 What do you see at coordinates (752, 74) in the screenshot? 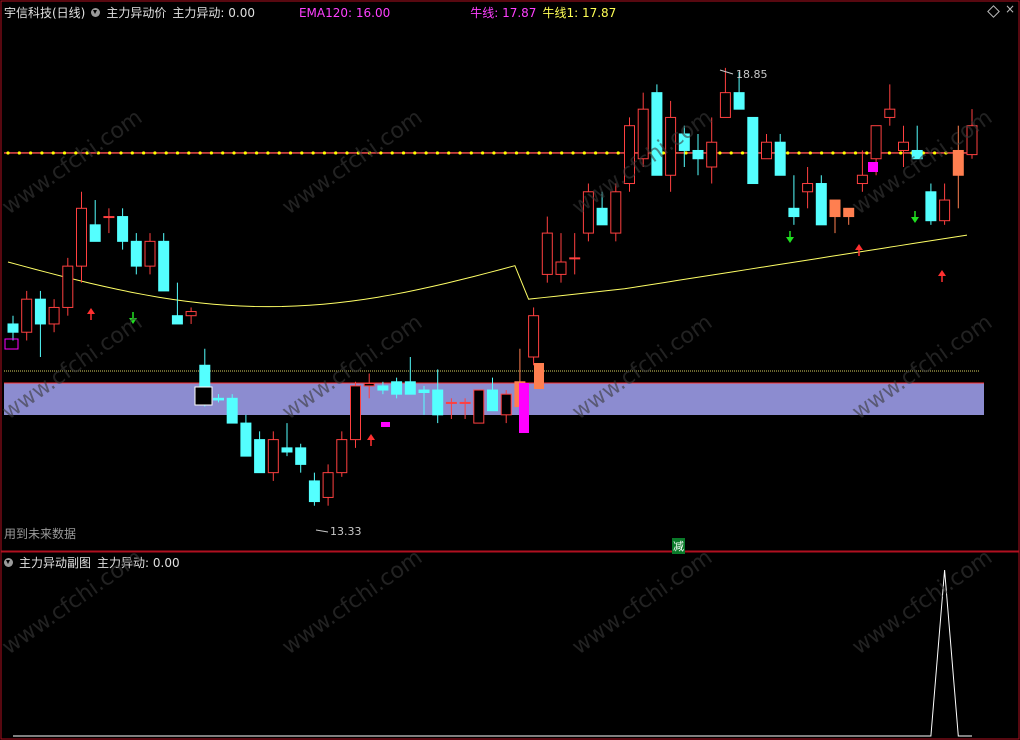
I see `high-annotation: 18.85` at bounding box center [752, 74].